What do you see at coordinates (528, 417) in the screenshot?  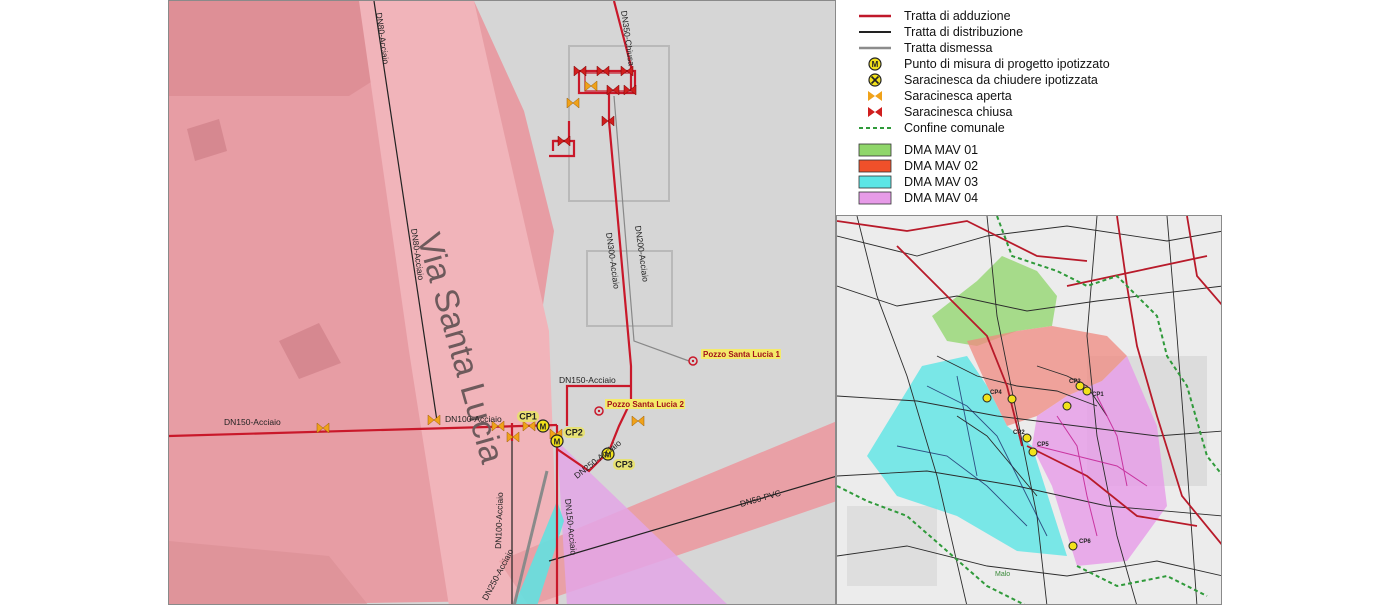 I see `measure-point-label-cp1: CP1` at bounding box center [528, 417].